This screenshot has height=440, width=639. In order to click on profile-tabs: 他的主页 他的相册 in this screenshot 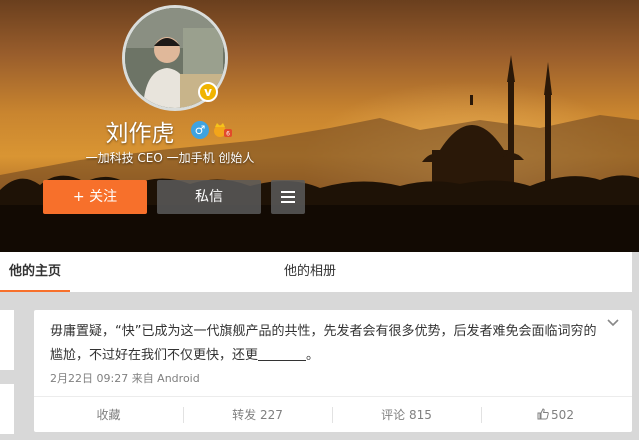, I will do `click(316, 272)`.